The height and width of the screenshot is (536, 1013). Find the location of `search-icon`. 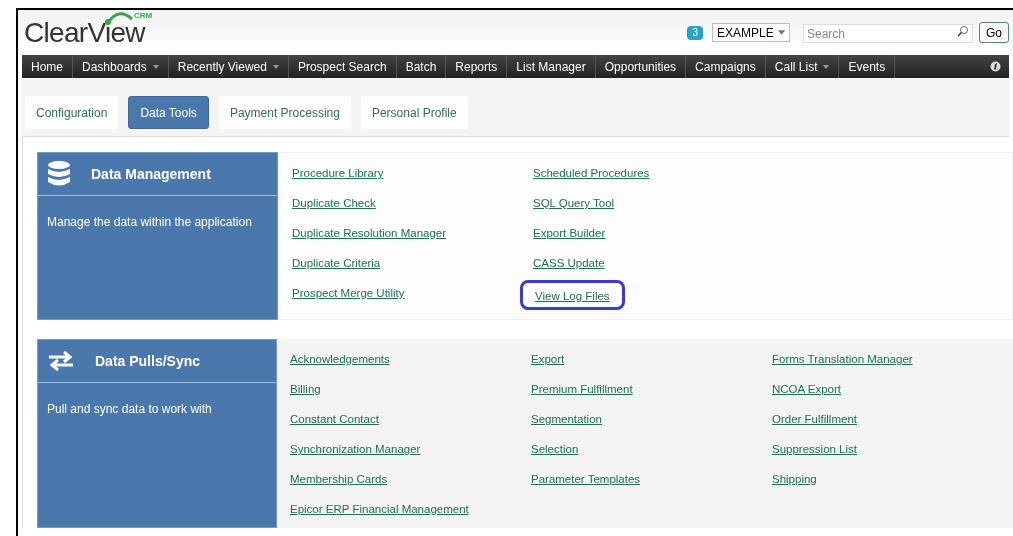

search-icon is located at coordinates (963, 30).